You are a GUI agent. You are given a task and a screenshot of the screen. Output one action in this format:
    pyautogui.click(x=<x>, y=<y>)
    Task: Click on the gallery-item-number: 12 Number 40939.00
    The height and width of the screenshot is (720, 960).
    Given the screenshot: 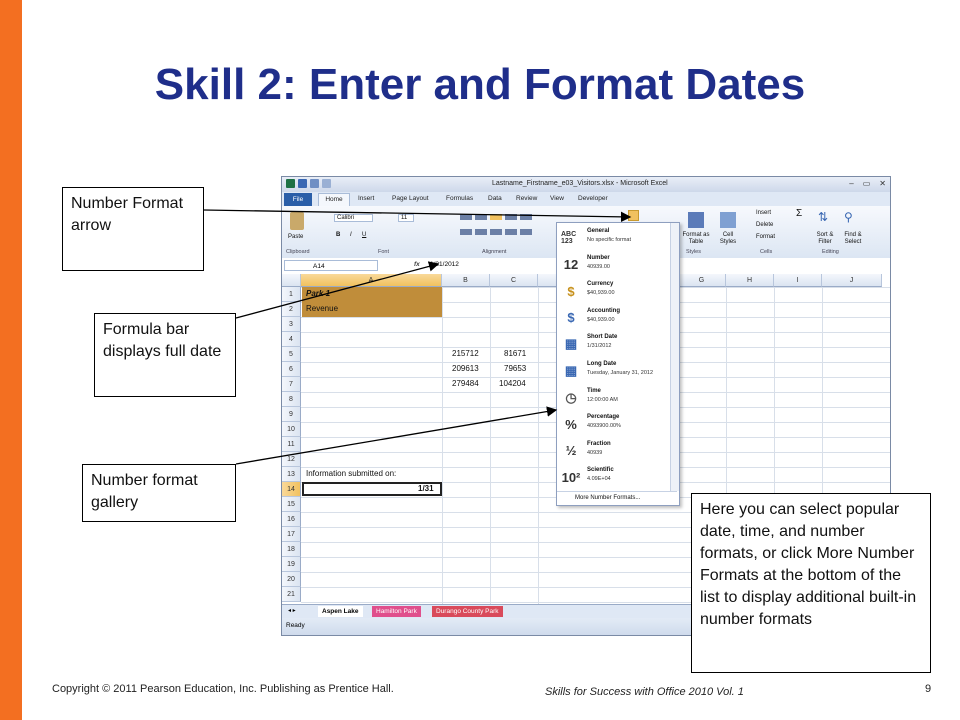 What is the action you would take?
    pyautogui.click(x=616, y=265)
    